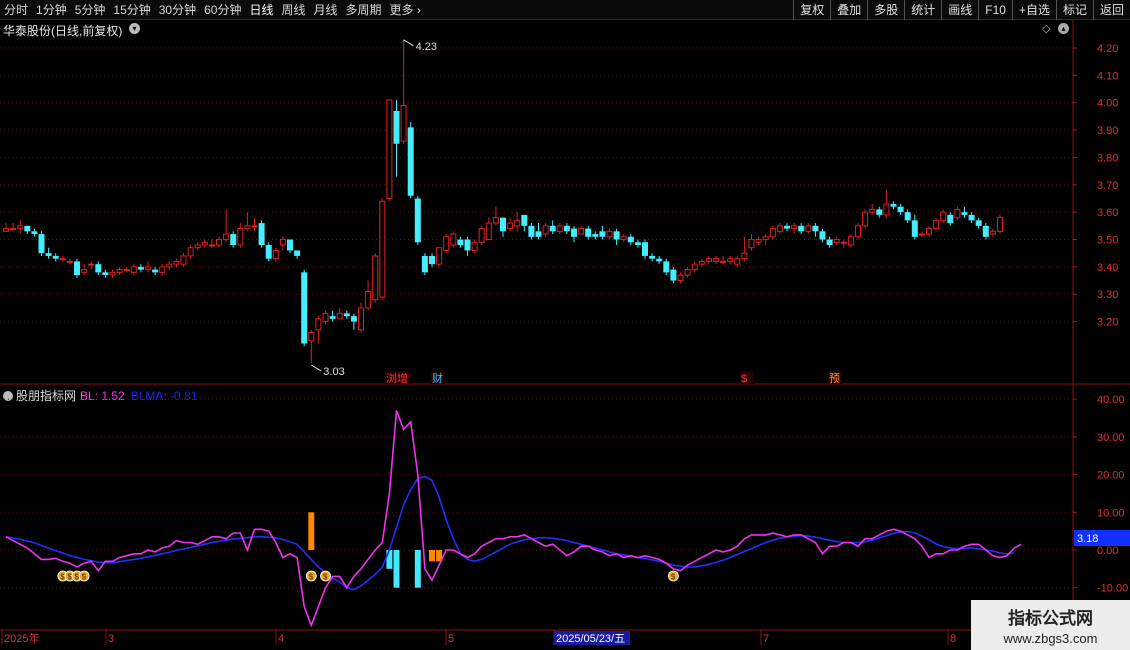 The width and height of the screenshot is (1130, 650). What do you see at coordinates (1107, 551) in the screenshot?
I see `indicator-tick-label: 0.00` at bounding box center [1107, 551].